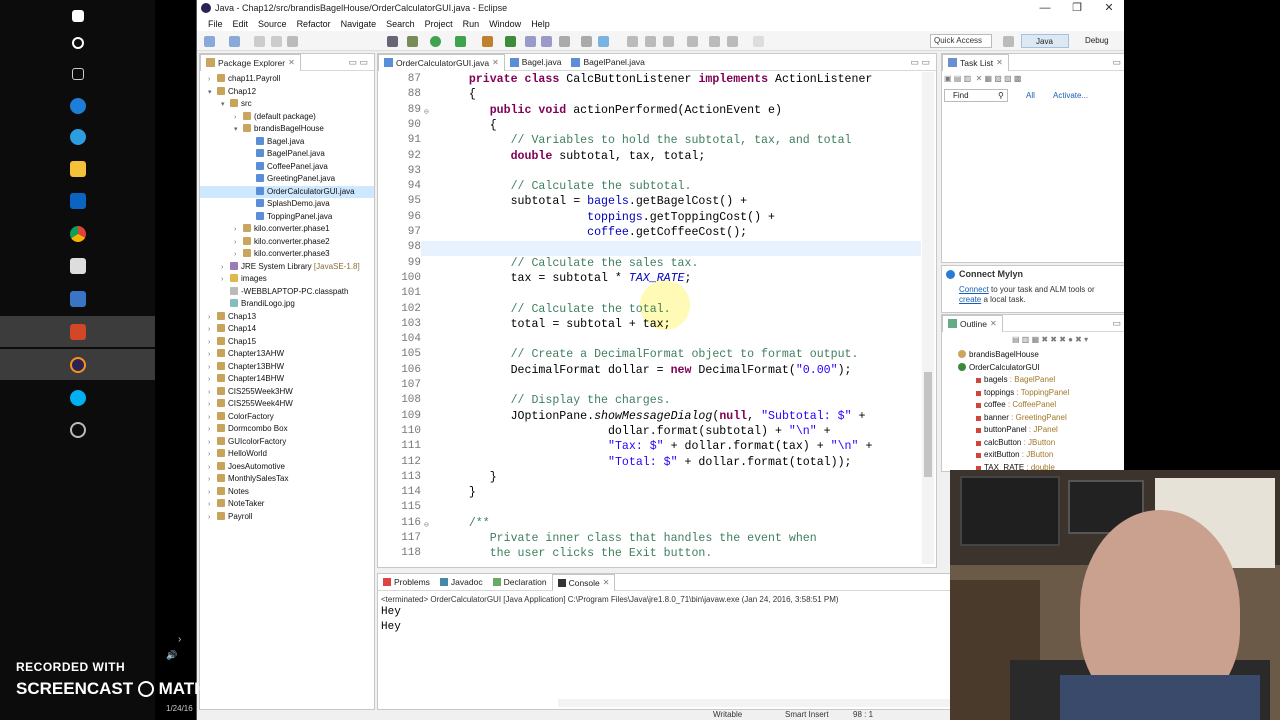 This screenshot has width=1280, height=720. I want to click on tree-item: ToppingPanel.java, so click(287, 217).